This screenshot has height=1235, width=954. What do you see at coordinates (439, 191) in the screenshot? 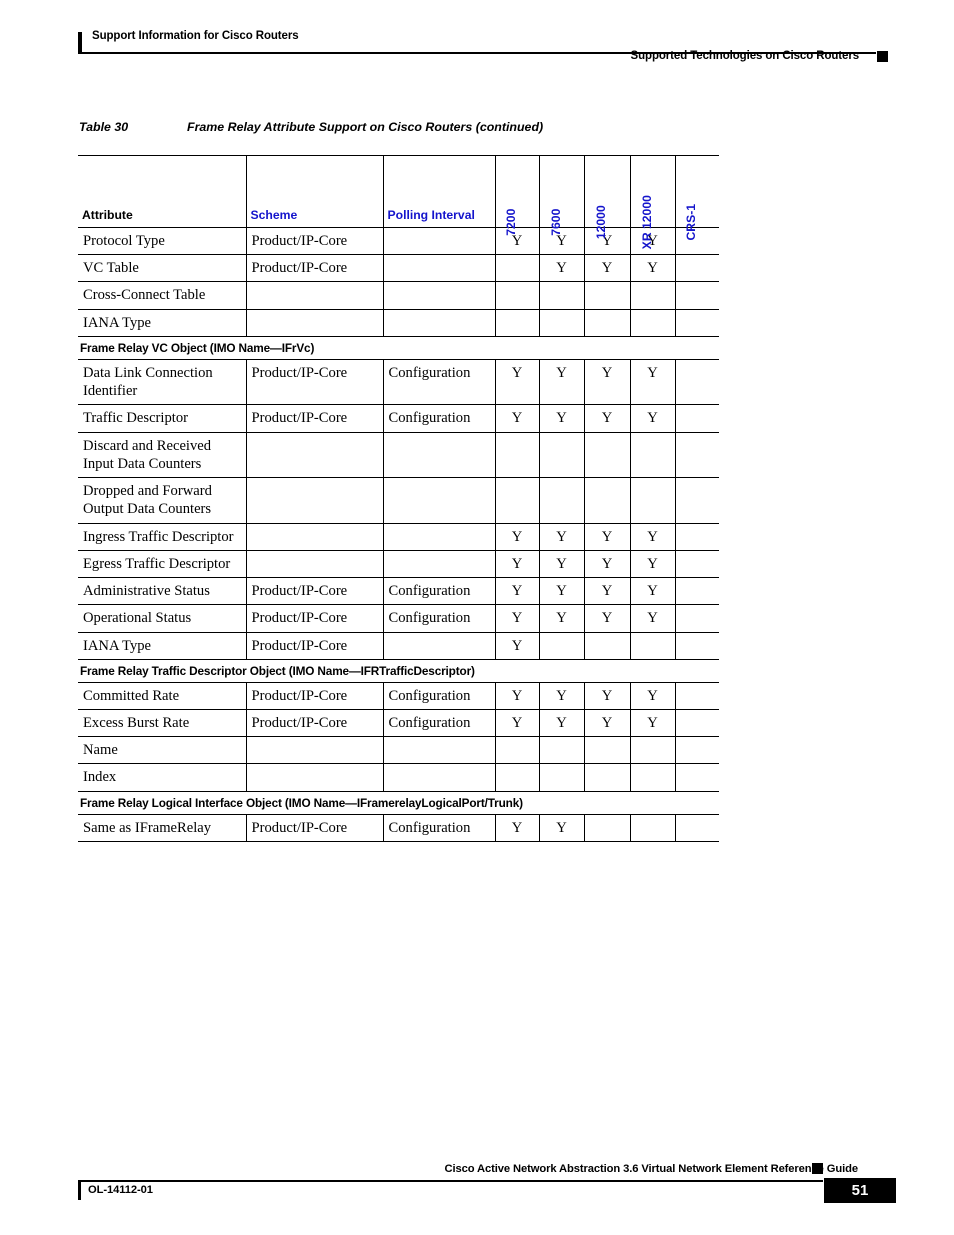
I see `column-header-polling-interval: Polling Interval` at bounding box center [439, 191].